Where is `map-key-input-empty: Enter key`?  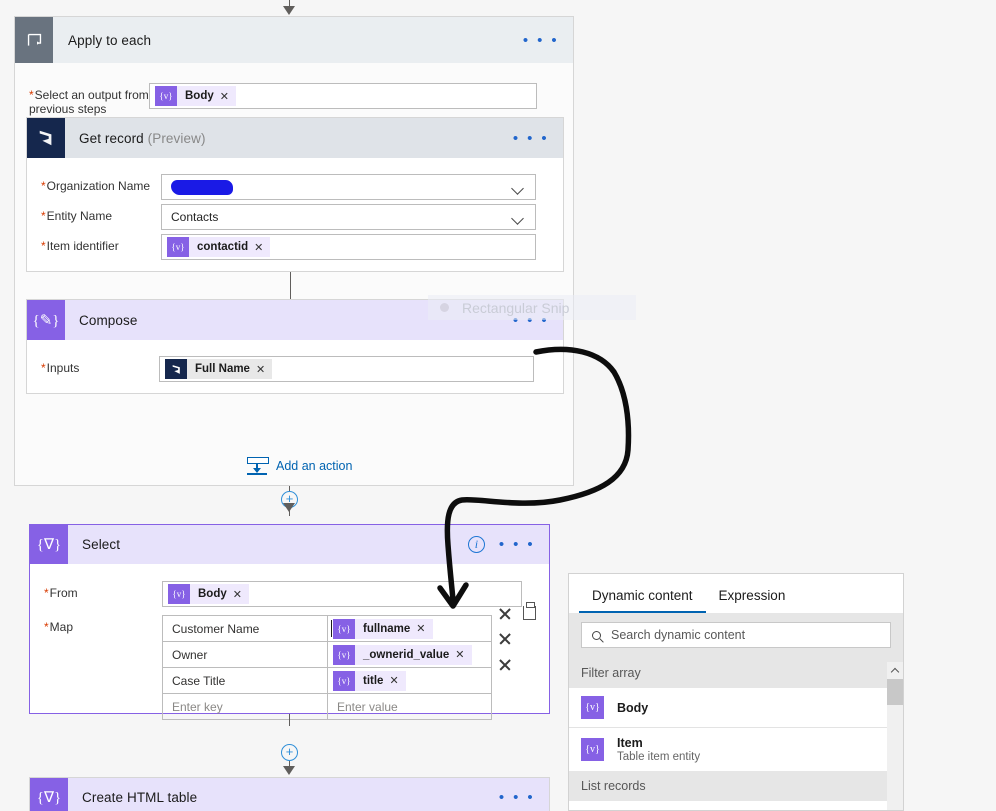 map-key-input-empty: Enter key is located at coordinates (245, 706).